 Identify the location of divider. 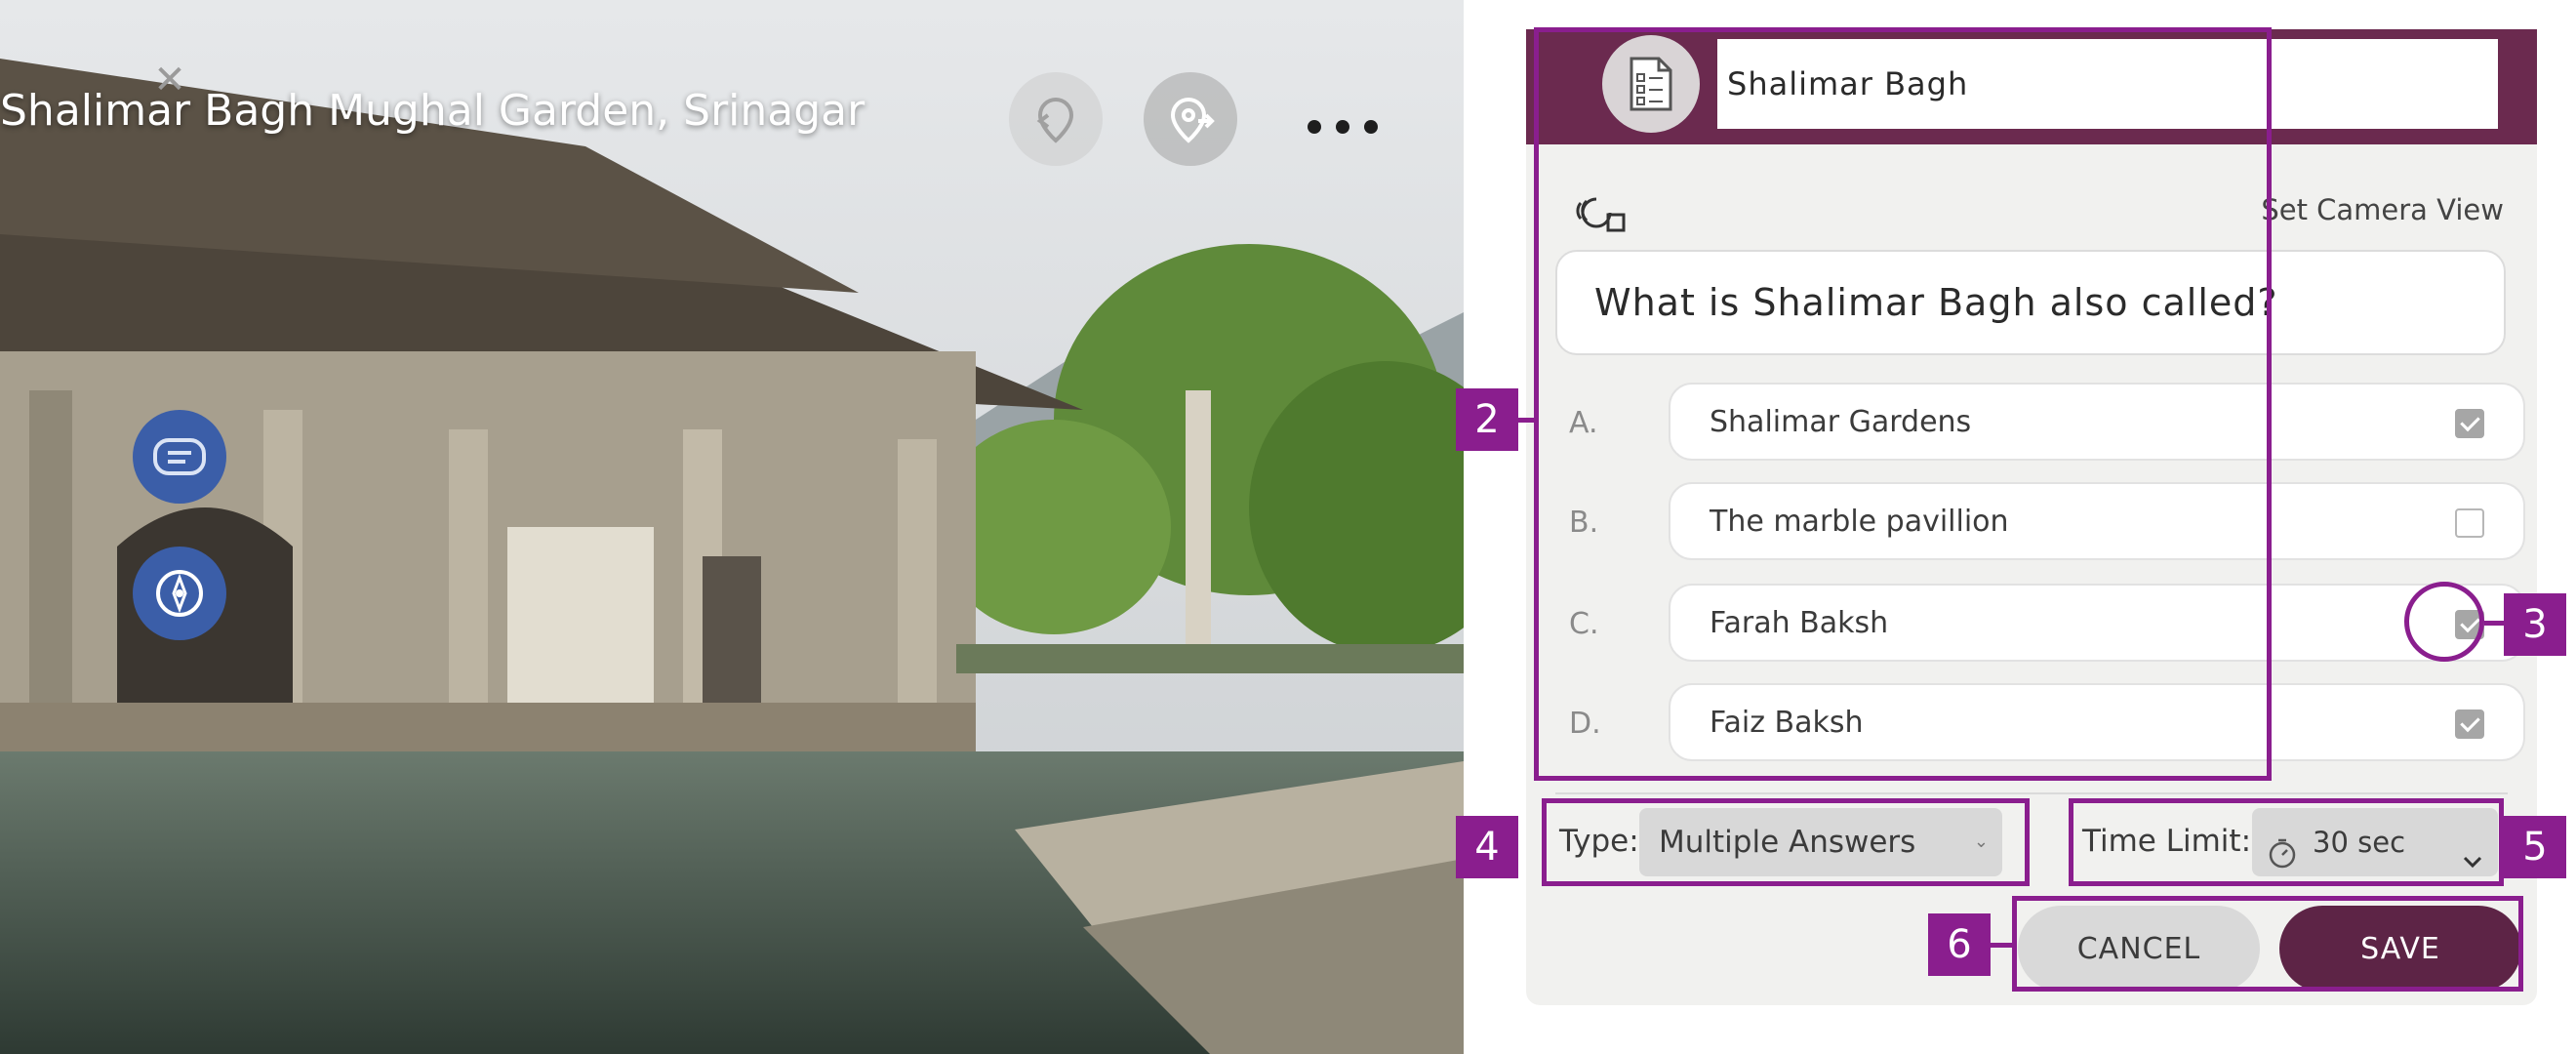
(2031, 793).